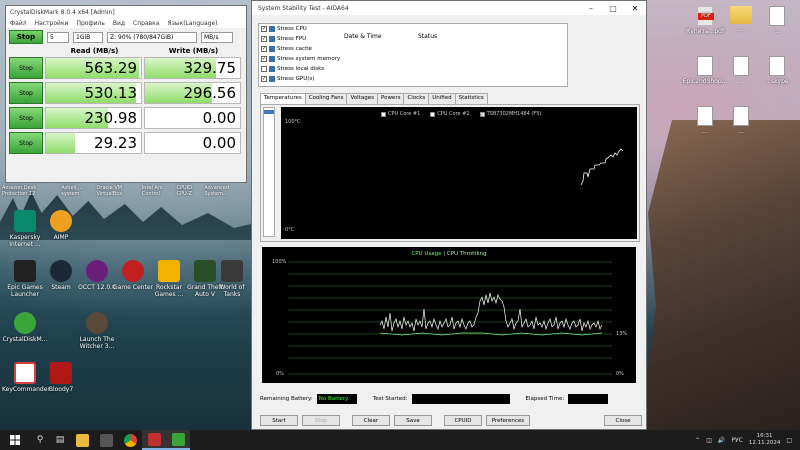 The width and height of the screenshot is (800, 450). I want to click on pdf-file-icon, so click(705, 16).